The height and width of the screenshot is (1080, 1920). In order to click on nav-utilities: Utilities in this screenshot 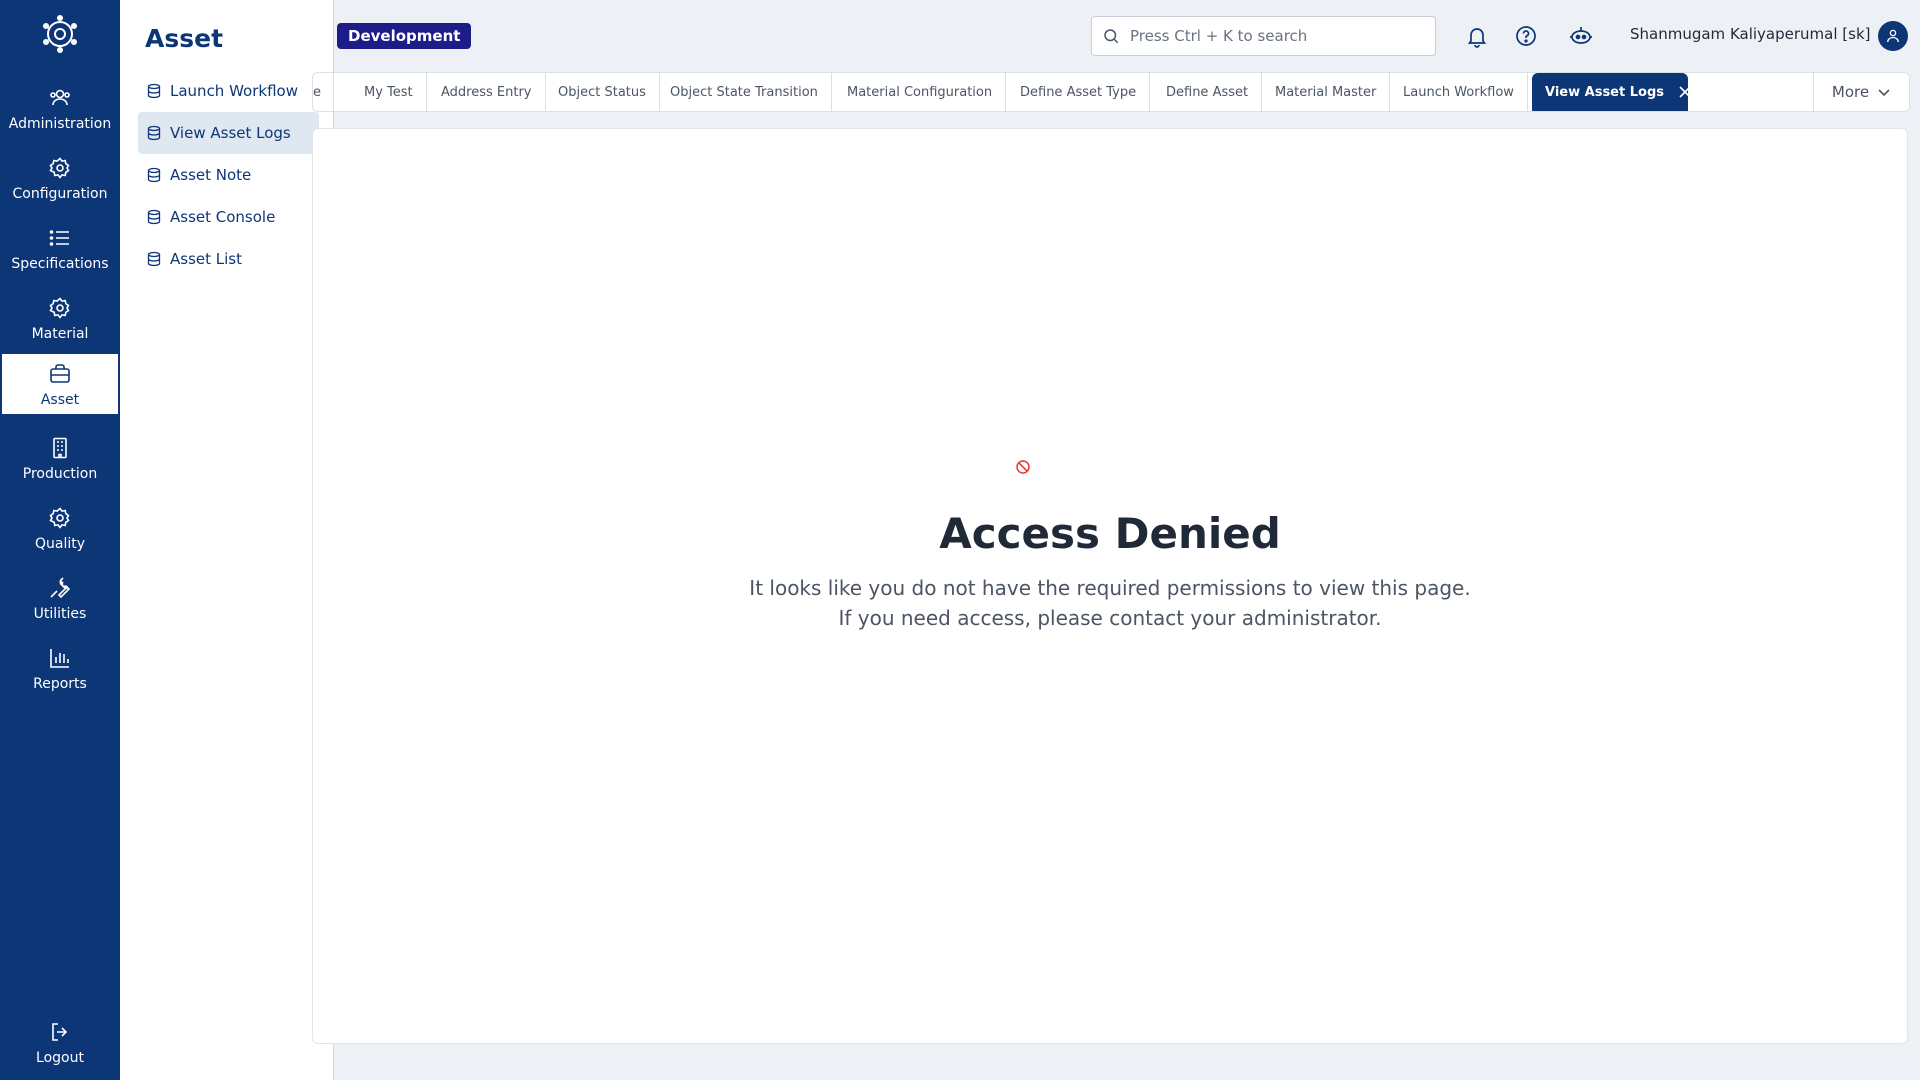, I will do `click(60, 598)`.